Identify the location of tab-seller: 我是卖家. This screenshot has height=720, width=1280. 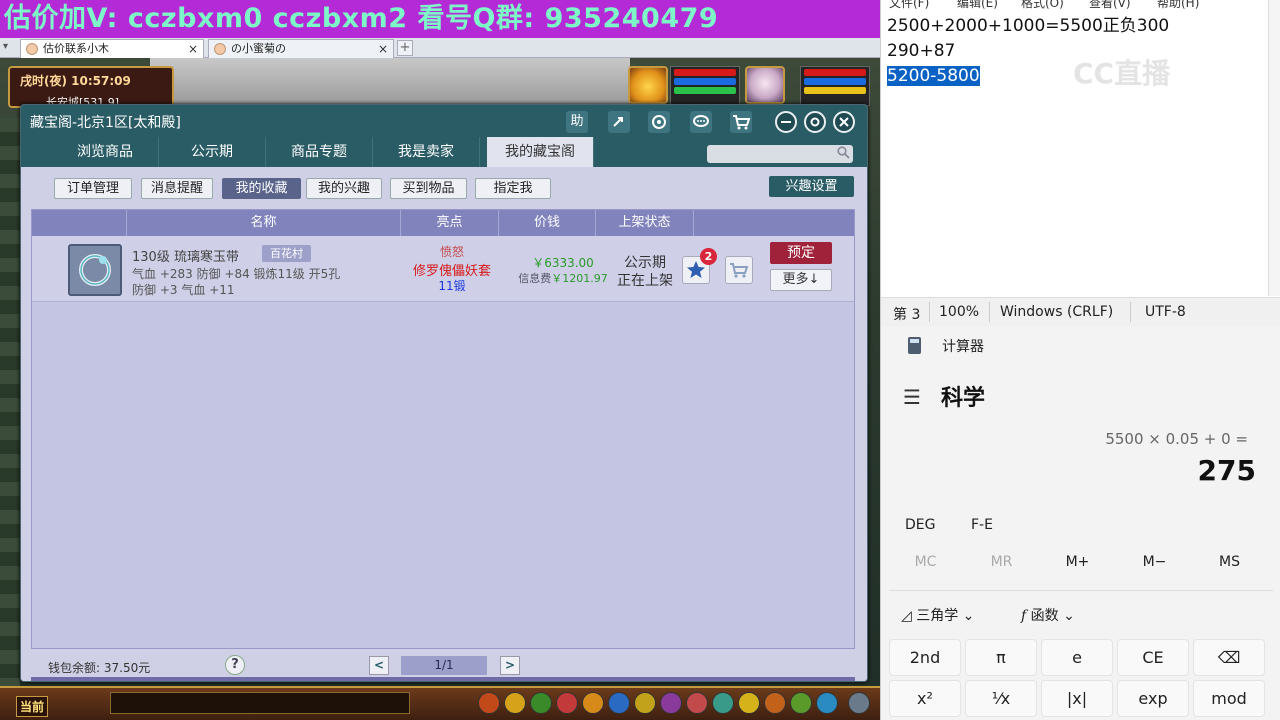
(426, 152).